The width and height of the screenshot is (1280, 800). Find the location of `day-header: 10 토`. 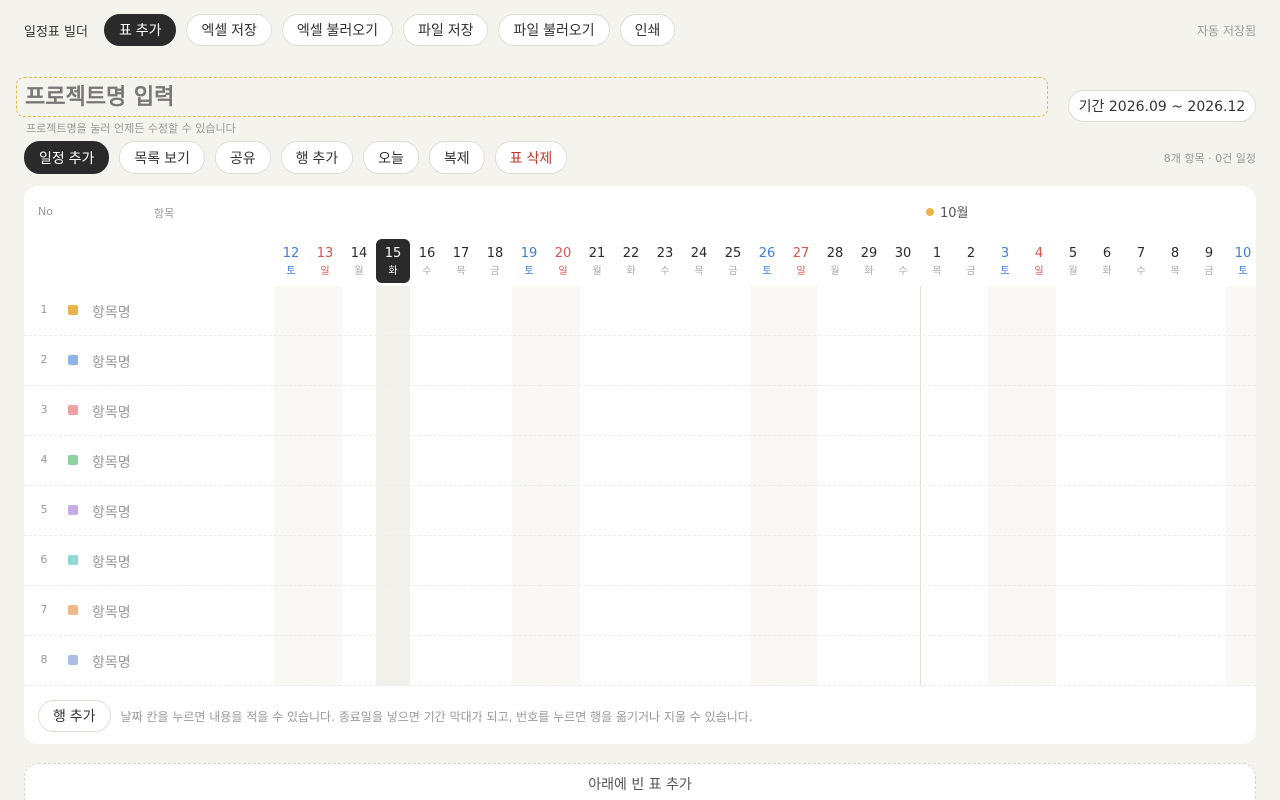

day-header: 10 토 is located at coordinates (1241, 261).